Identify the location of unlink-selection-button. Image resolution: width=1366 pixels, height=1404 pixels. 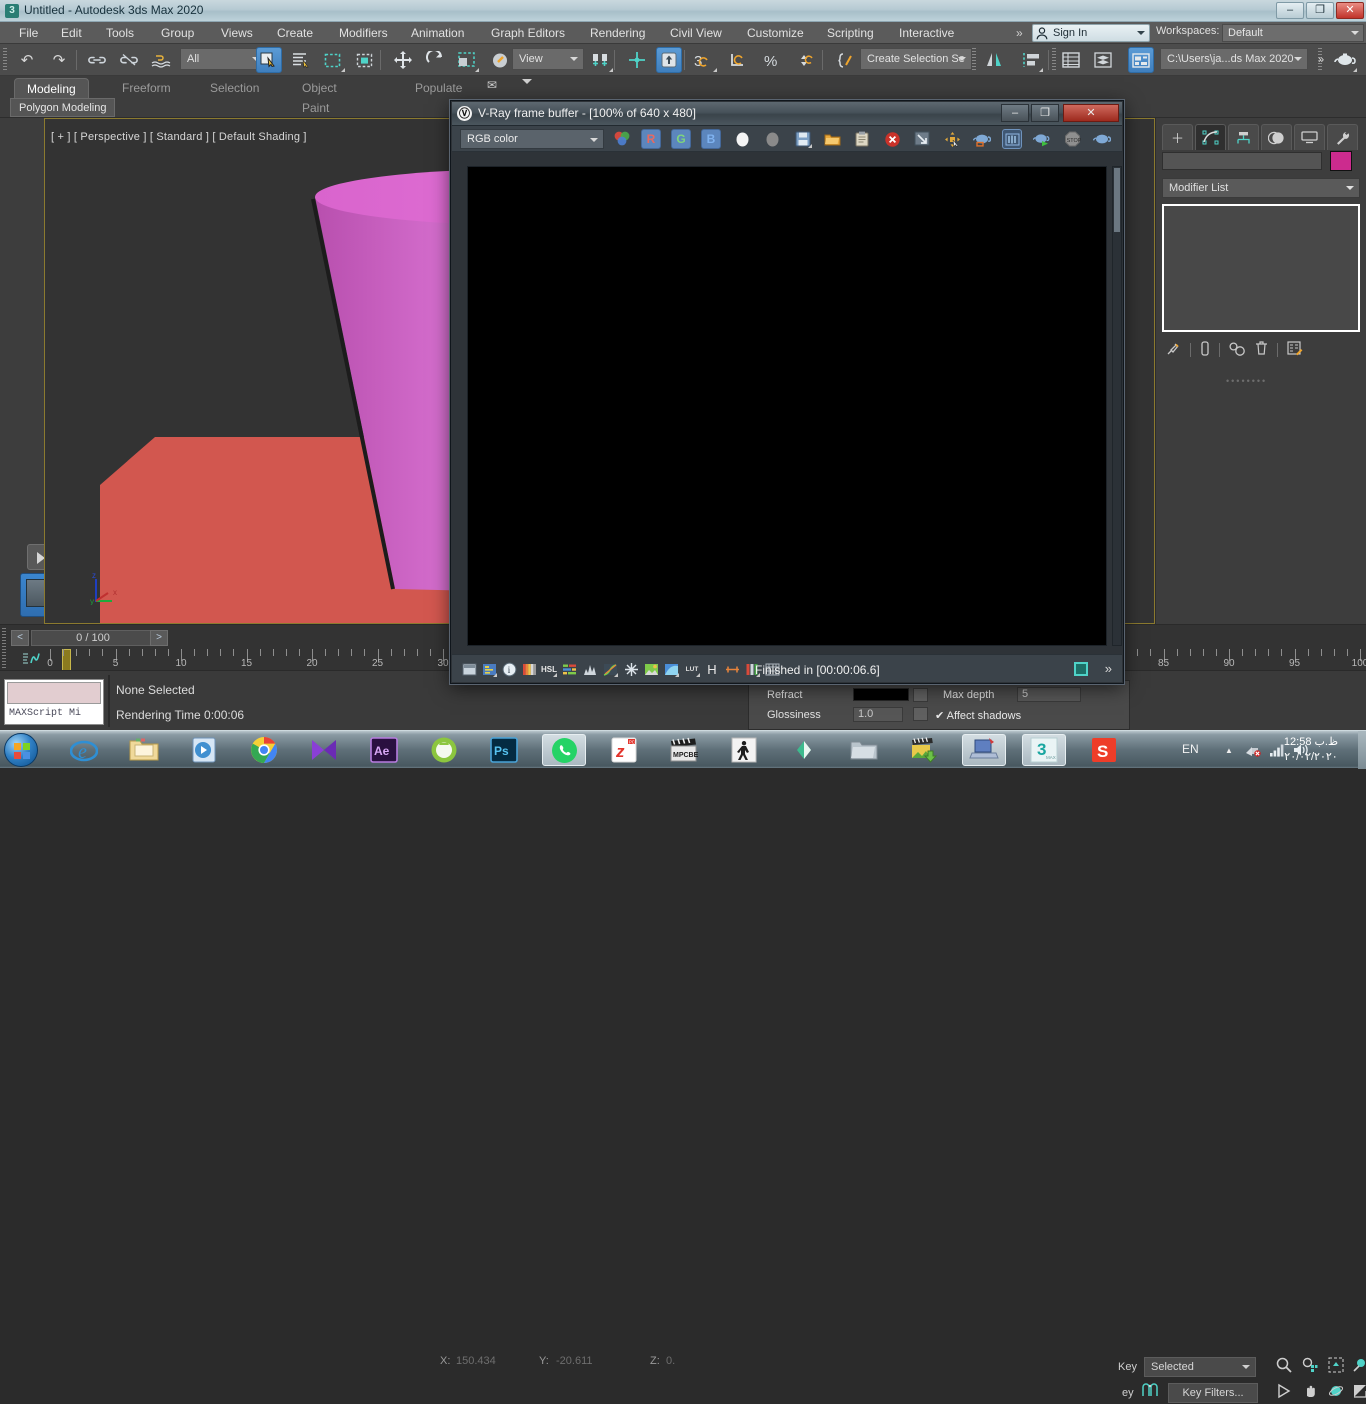
(129, 60).